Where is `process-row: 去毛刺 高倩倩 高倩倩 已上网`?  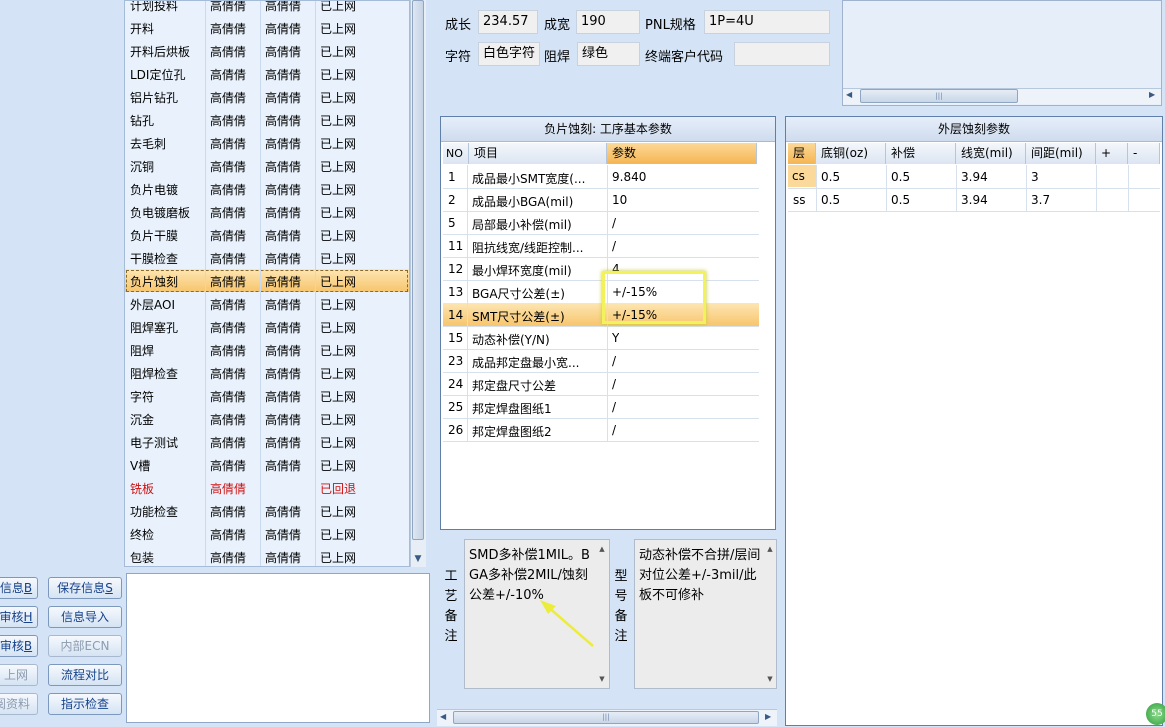
process-row: 去毛刺 高倩倩 高倩倩 已上网 is located at coordinates (267, 143).